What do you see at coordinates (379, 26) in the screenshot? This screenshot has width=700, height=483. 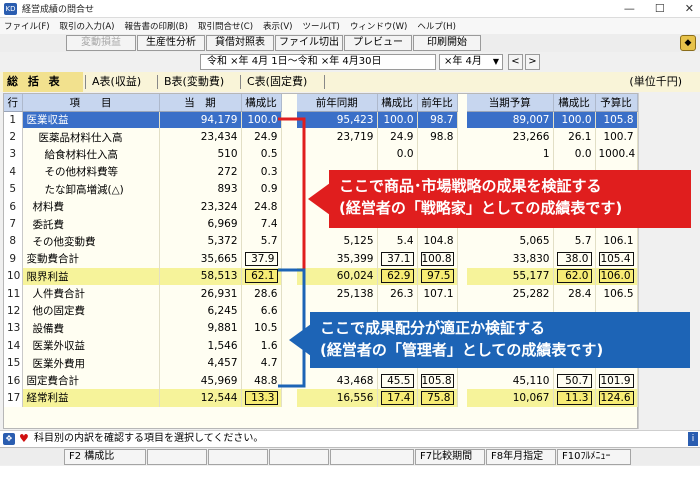 I see `menu-window: ウィンドウ(W)` at bounding box center [379, 26].